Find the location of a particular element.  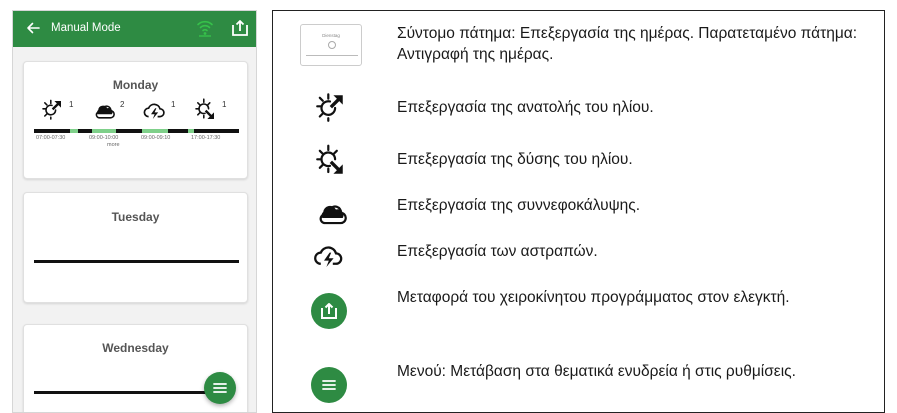

time-label: 07:00-07:30 is located at coordinates (51, 138).